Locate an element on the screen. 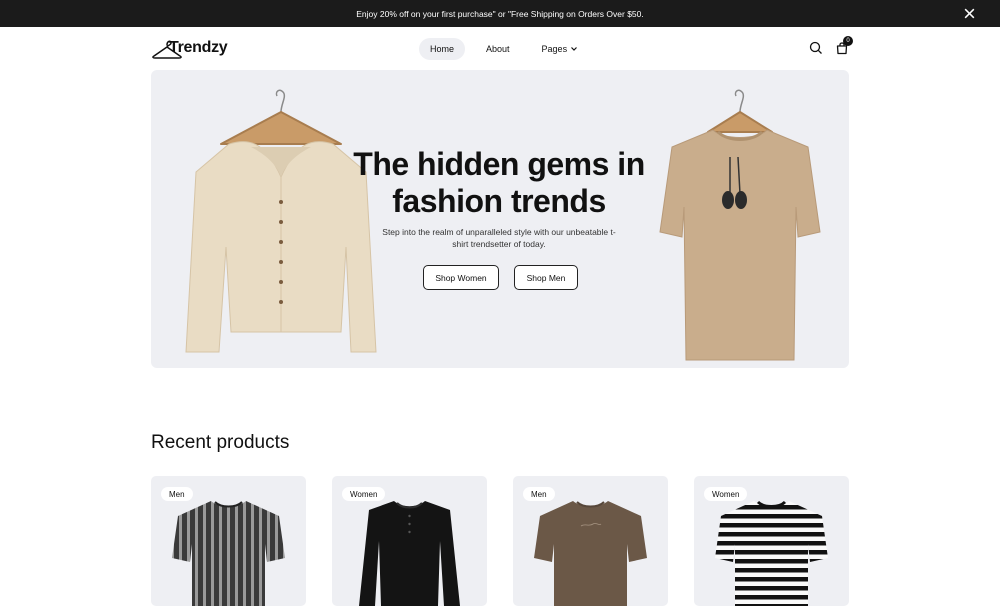 The height and width of the screenshot is (606, 1000). logo-text: Trendzy is located at coordinates (198, 47).